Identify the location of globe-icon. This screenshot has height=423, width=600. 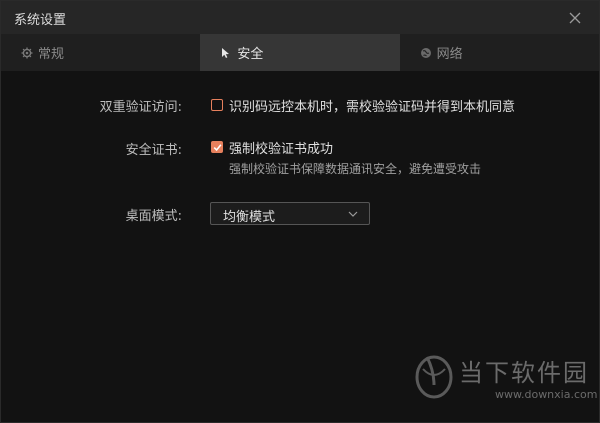
(426, 53).